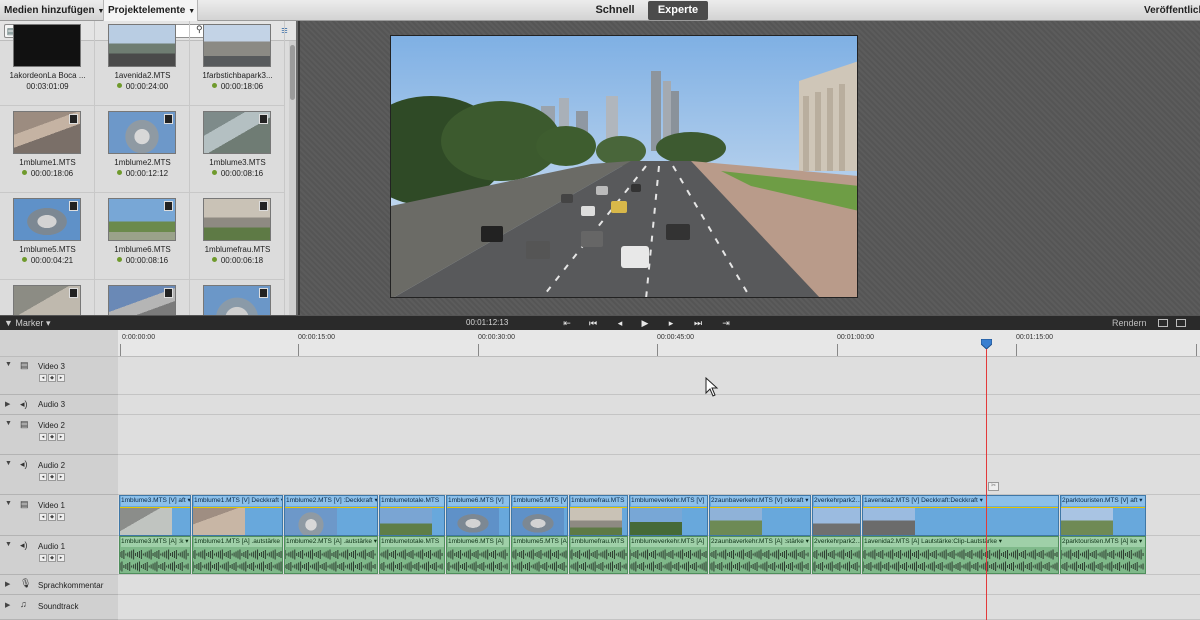 This screenshot has height=620, width=1200. Describe the element at coordinates (237, 515) in the screenshot. I see `video-clip: 1mblume1.MTS [V] Deckkraft ▾` at that location.